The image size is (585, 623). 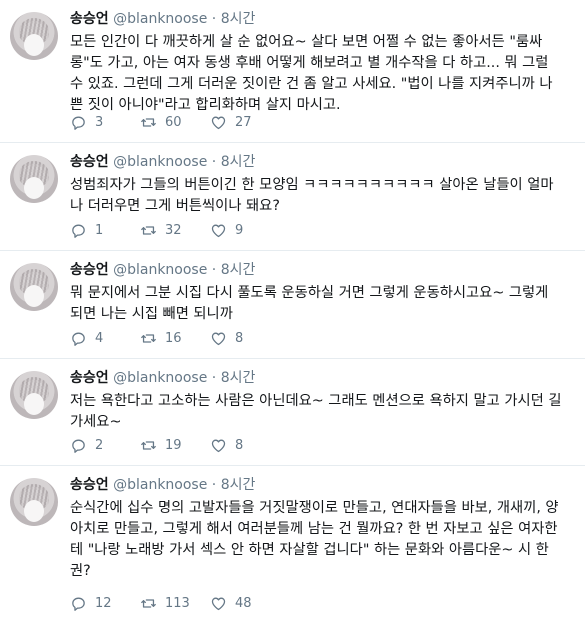 I want to click on like-count: 48, so click(x=243, y=603).